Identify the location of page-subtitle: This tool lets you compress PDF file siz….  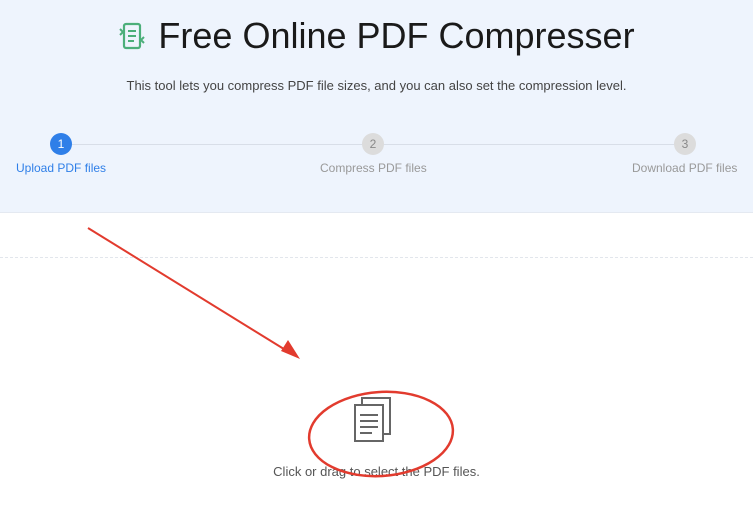
(376, 85).